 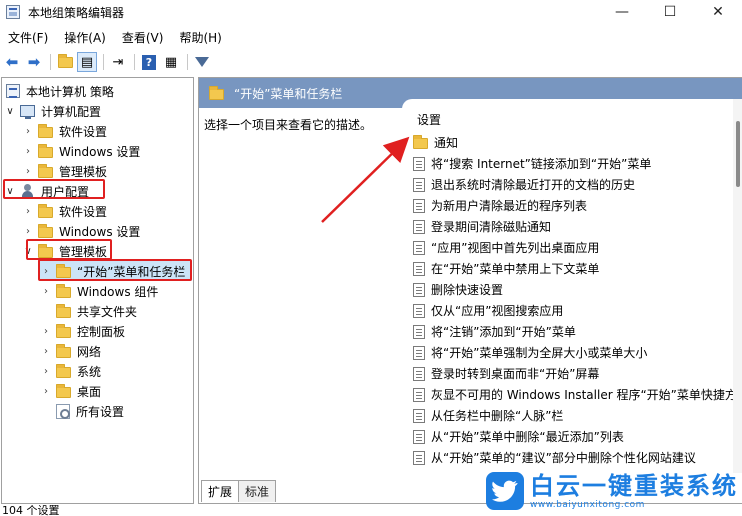 I want to click on tree-item-uc-windows: › Windows 设置, so click(x=81, y=231).